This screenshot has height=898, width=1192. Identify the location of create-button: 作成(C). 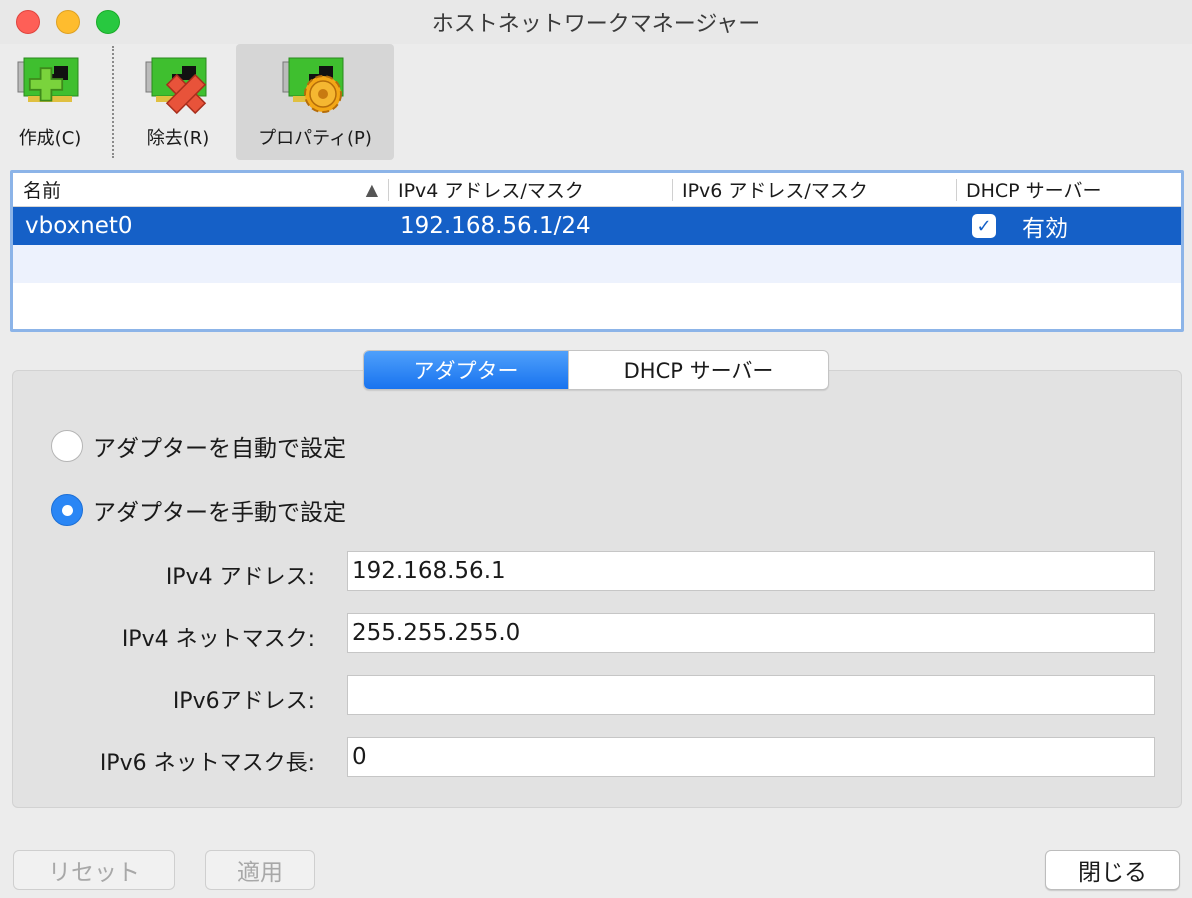
(50, 102).